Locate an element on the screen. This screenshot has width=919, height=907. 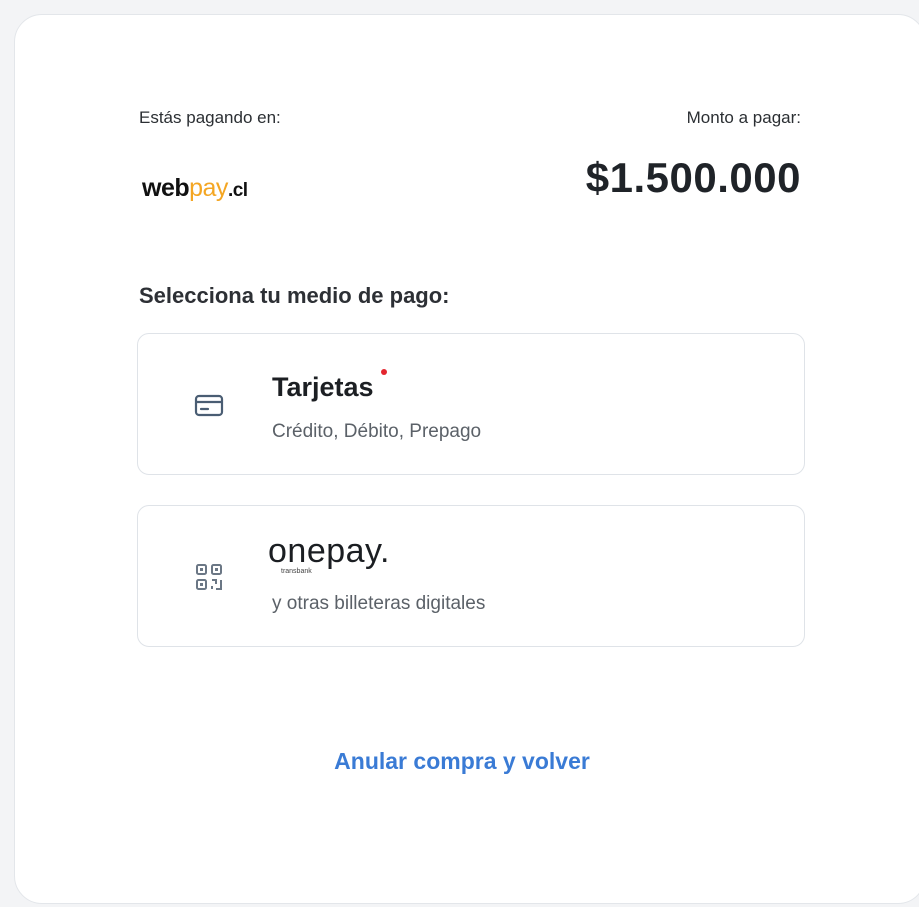
option-subtitle: Crédito, Débito, Prepago is located at coordinates (377, 431).